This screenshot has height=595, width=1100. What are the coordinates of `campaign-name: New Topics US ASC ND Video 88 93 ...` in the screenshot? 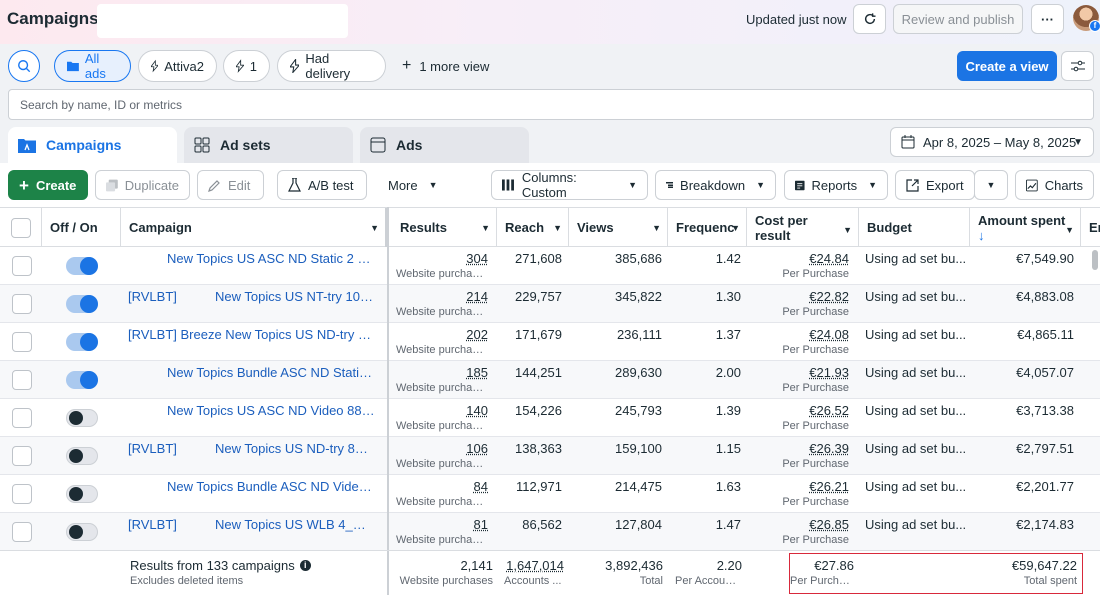 It's located at (271, 410).